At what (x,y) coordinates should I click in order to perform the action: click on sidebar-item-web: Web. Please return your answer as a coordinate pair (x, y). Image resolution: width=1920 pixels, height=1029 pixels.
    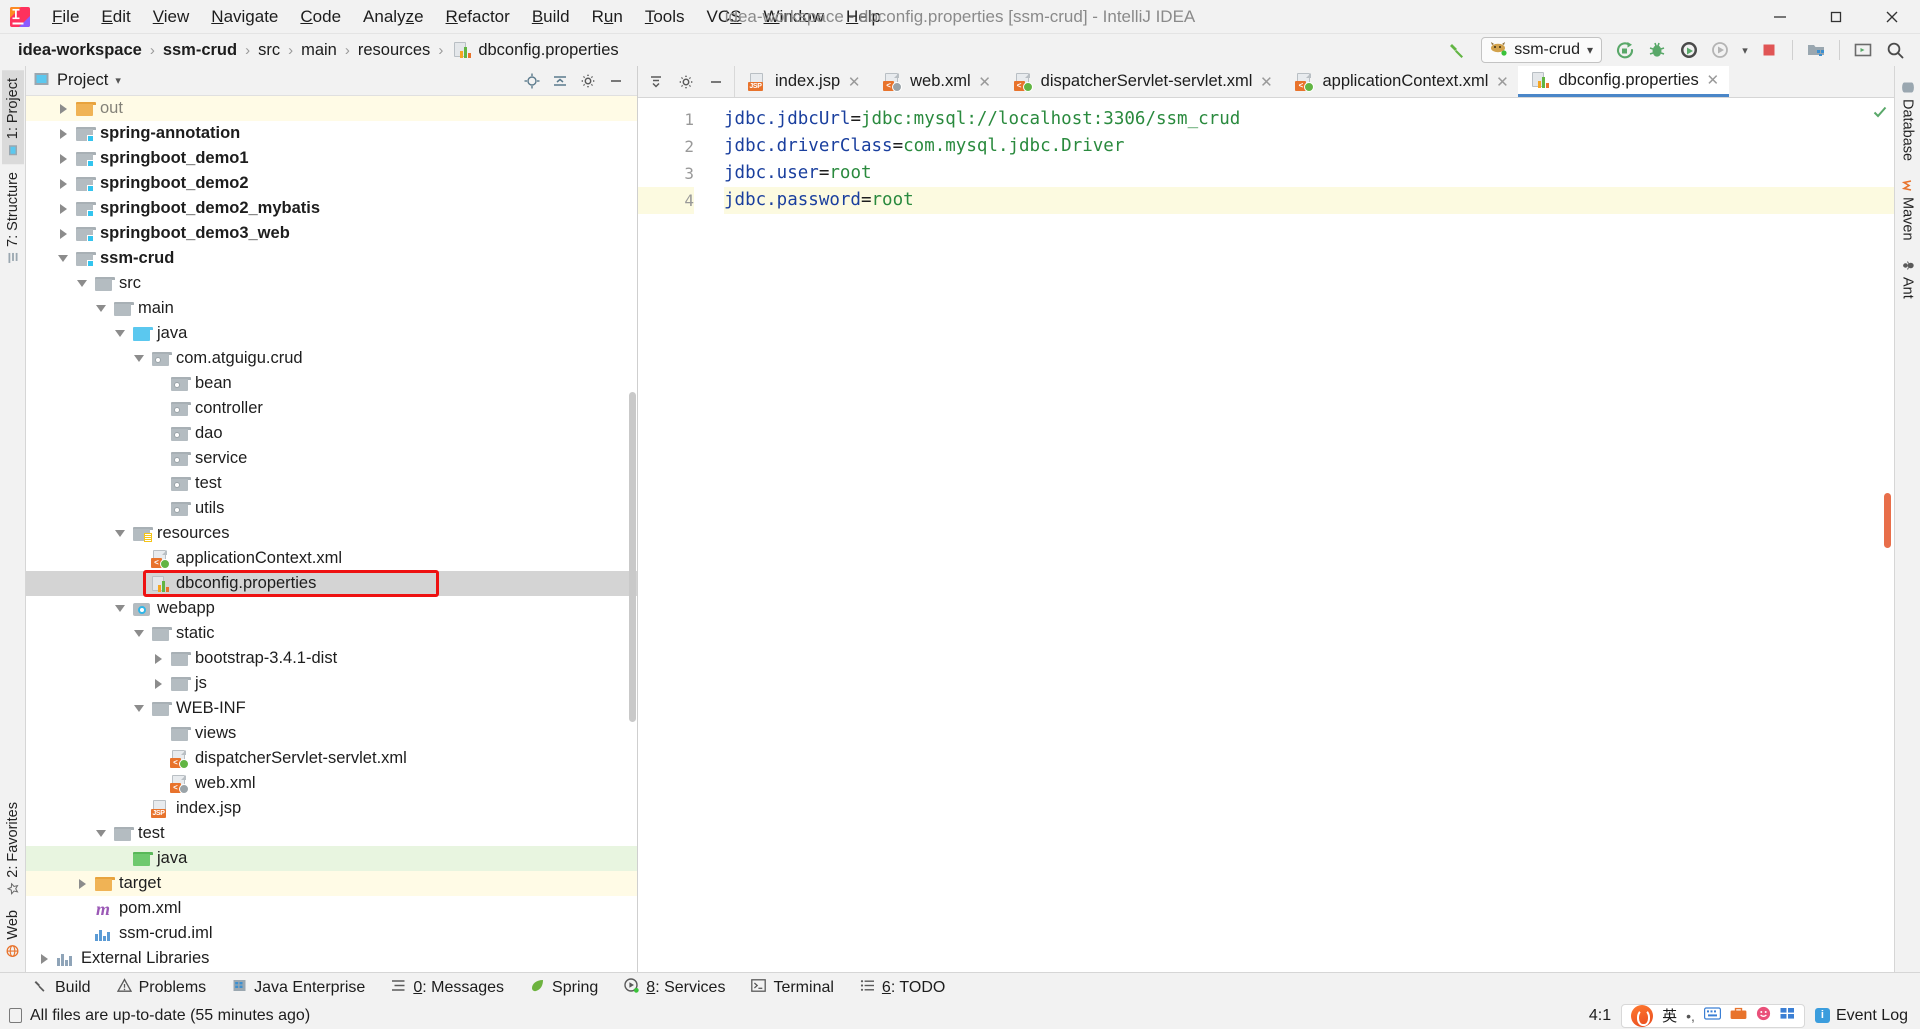
    Looking at the image, I should click on (13, 934).